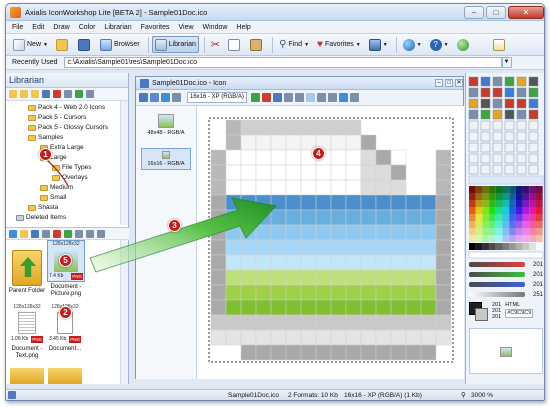  I want to click on callout-3: 3, so click(174, 225).